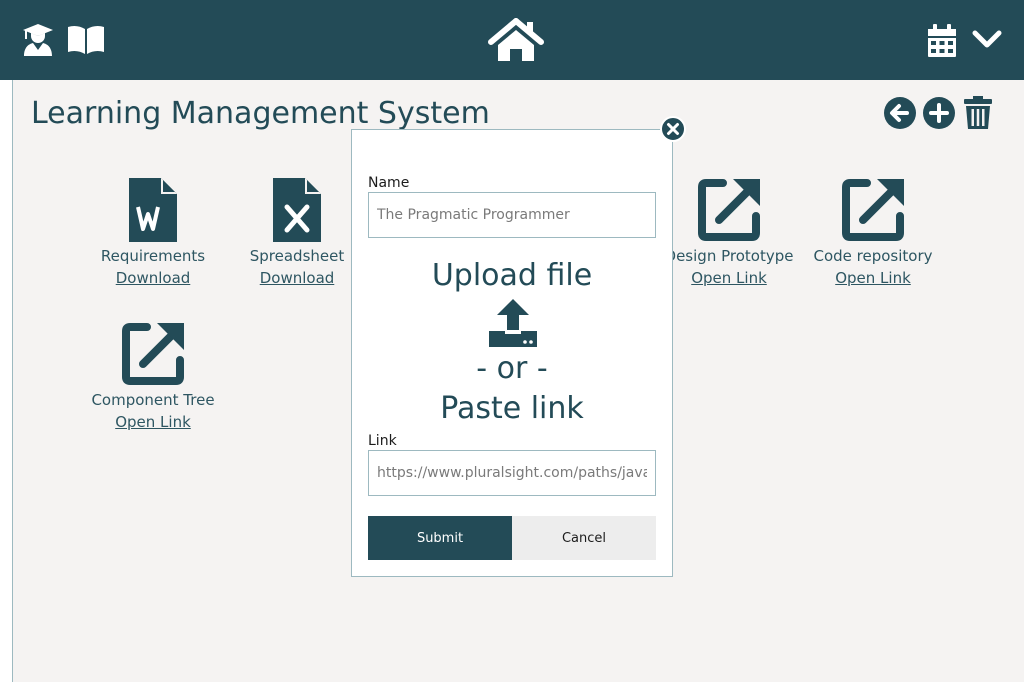  Describe the element at coordinates (260, 113) in the screenshot. I see `page-title: Learning Management System` at that location.